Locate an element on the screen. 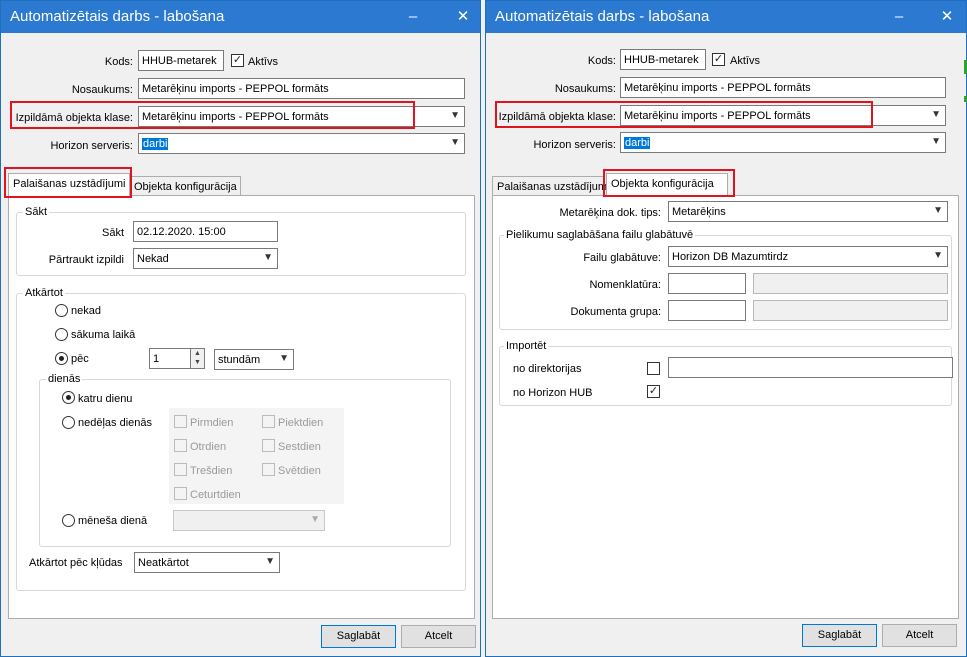 The height and width of the screenshot is (657, 967). radio-nekad is located at coordinates (61, 310).